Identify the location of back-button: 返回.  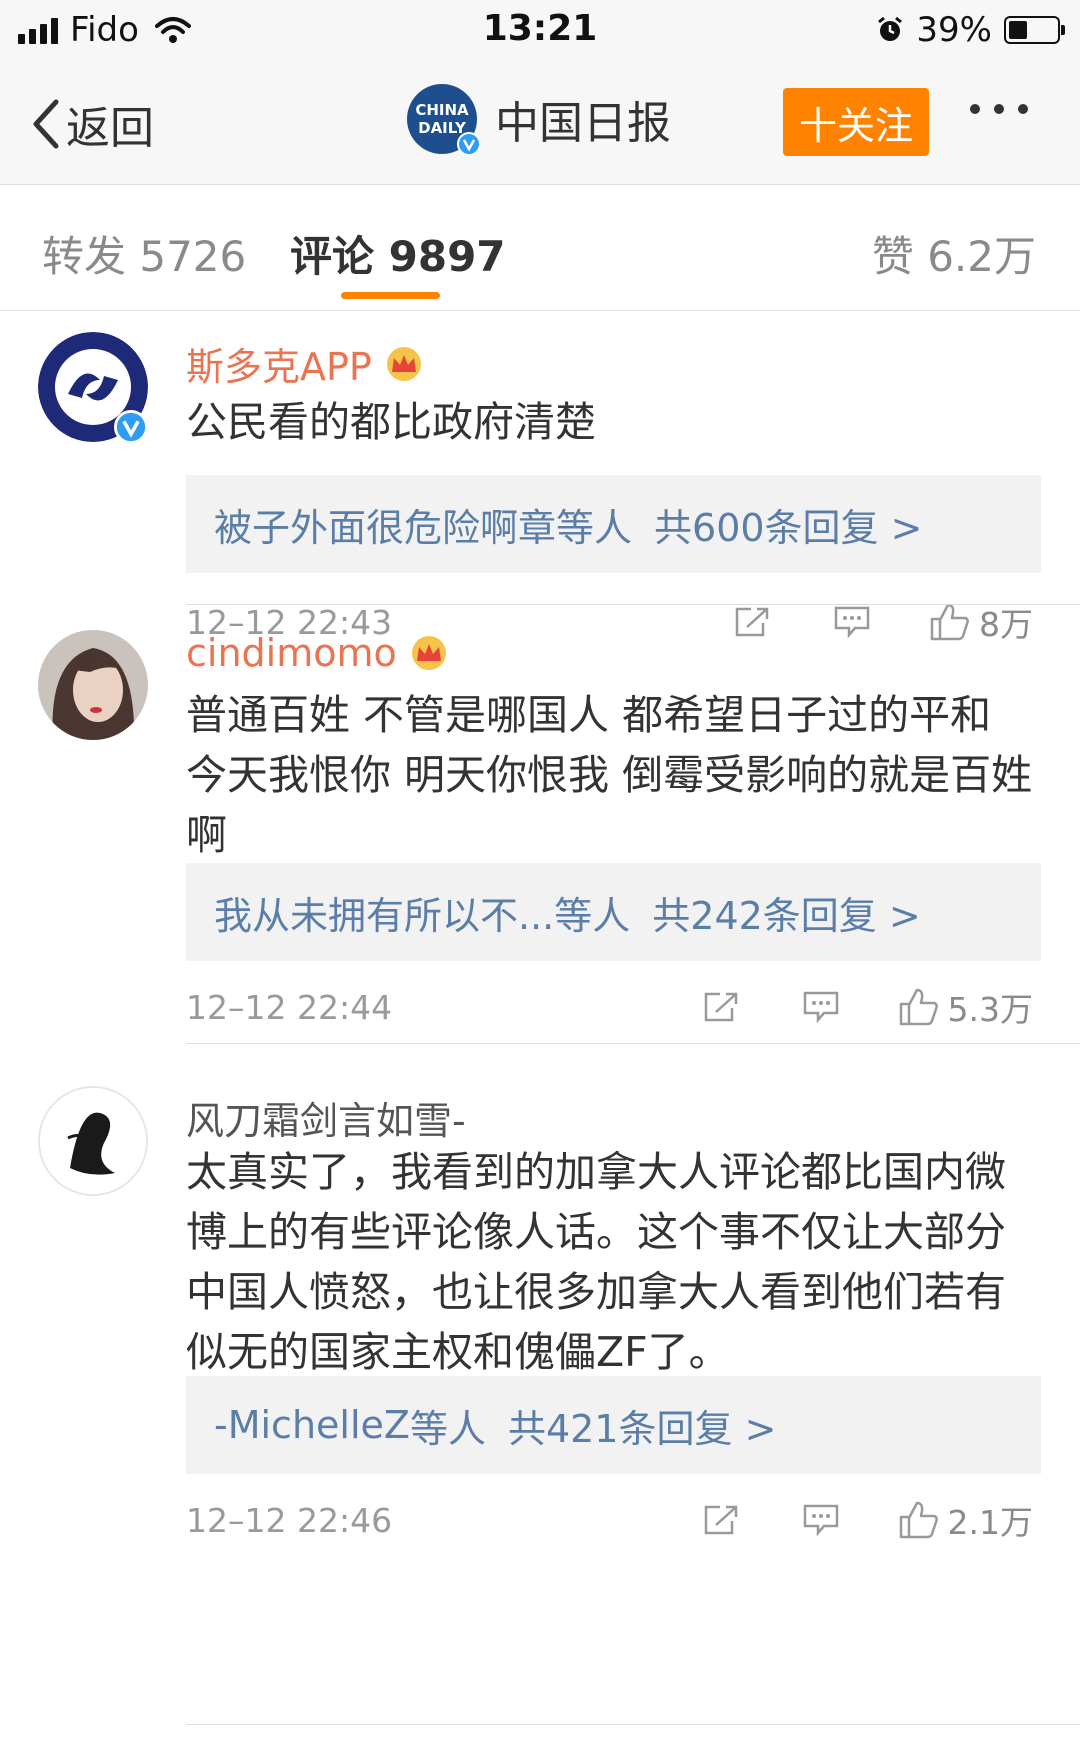
(92, 124).